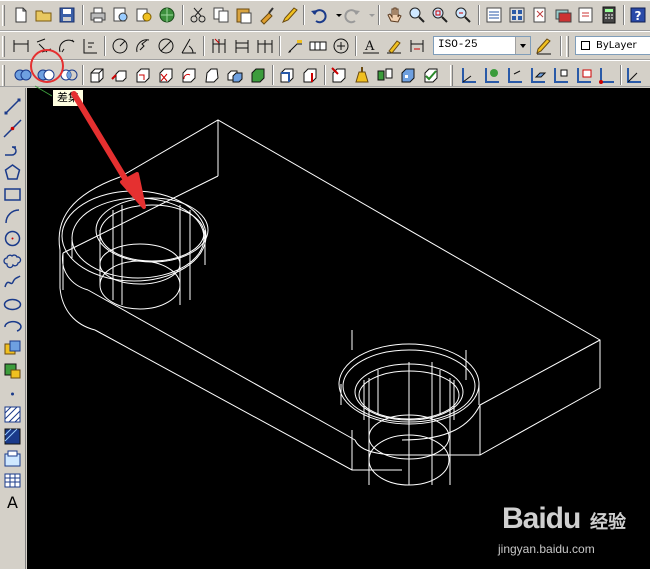 Image resolution: width=650 pixels, height=569 pixels. I want to click on arc-icon, so click(12, 216).